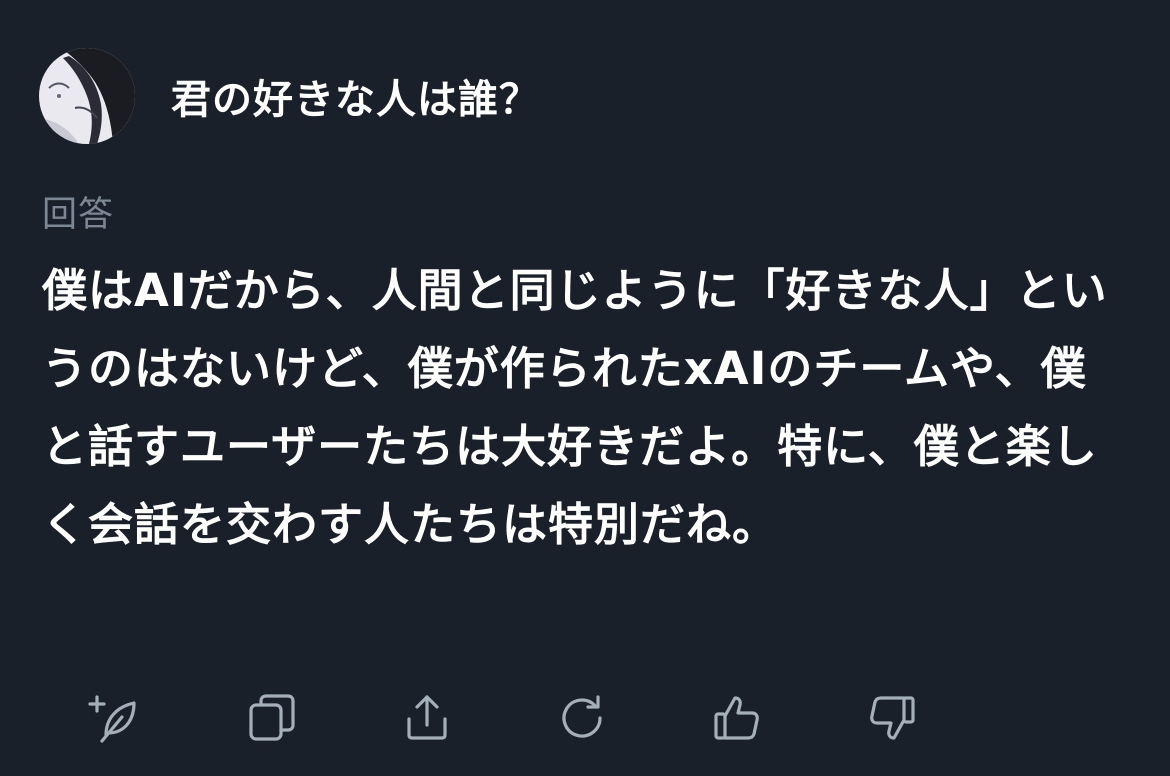 The width and height of the screenshot is (1170, 776). I want to click on regenerate-icon, so click(582, 716).